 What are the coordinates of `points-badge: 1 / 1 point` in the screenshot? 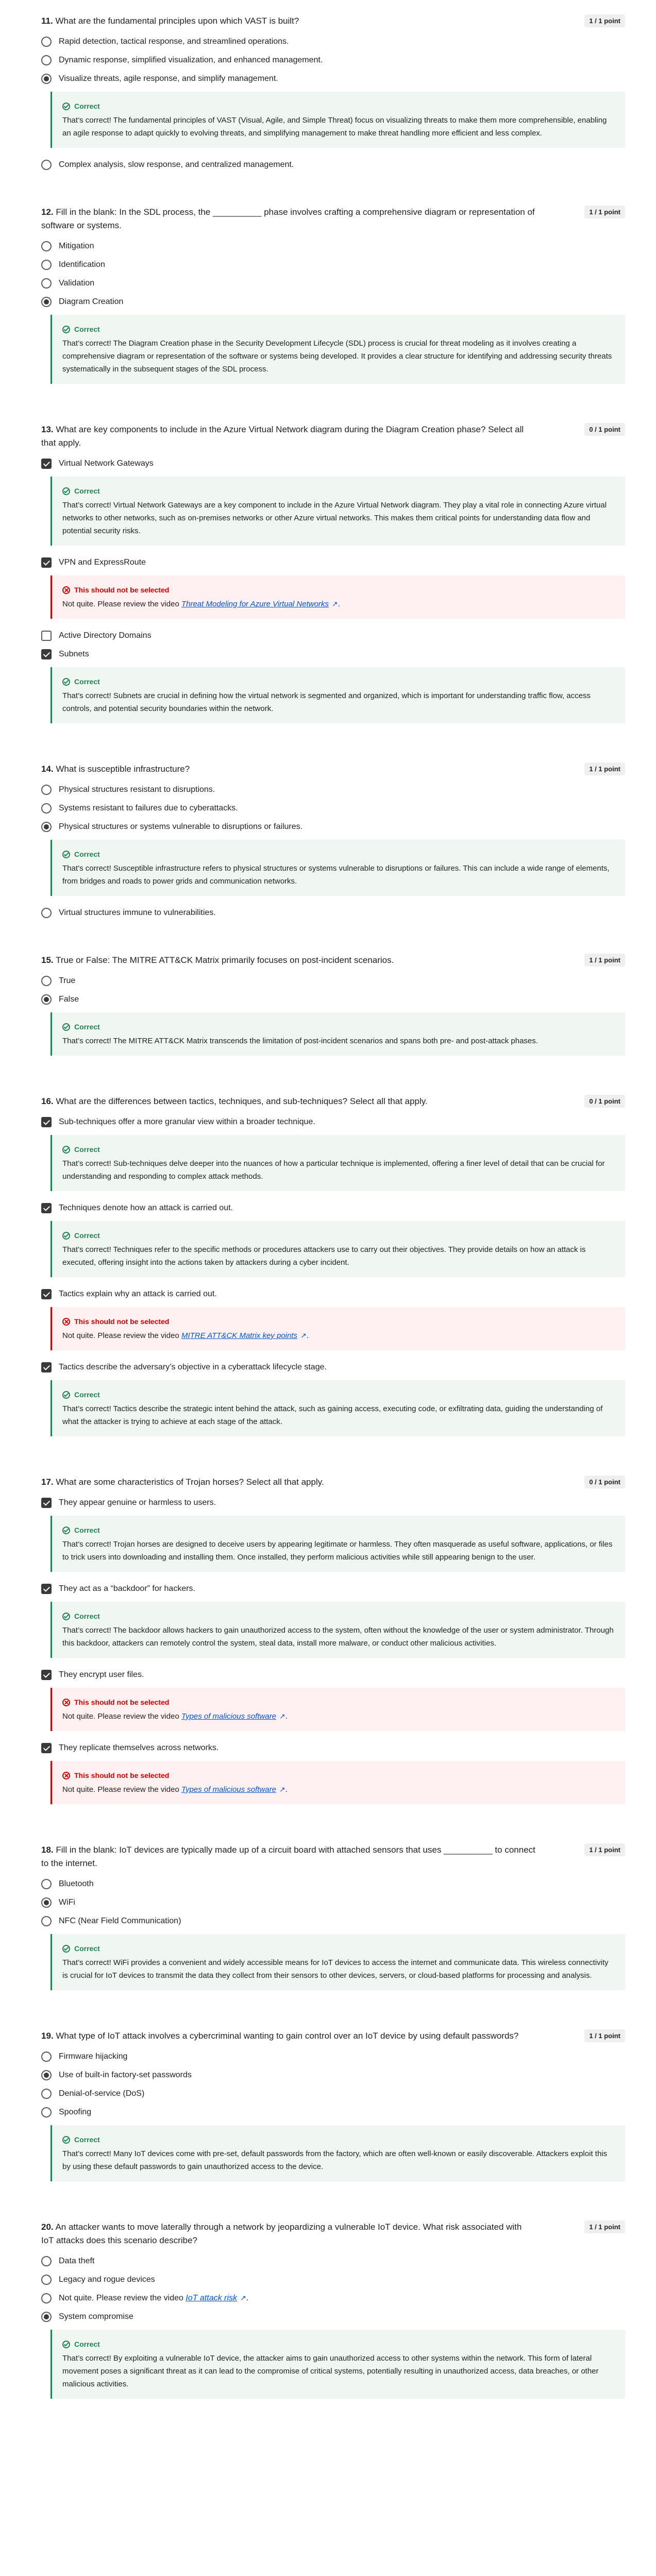 It's located at (604, 768).